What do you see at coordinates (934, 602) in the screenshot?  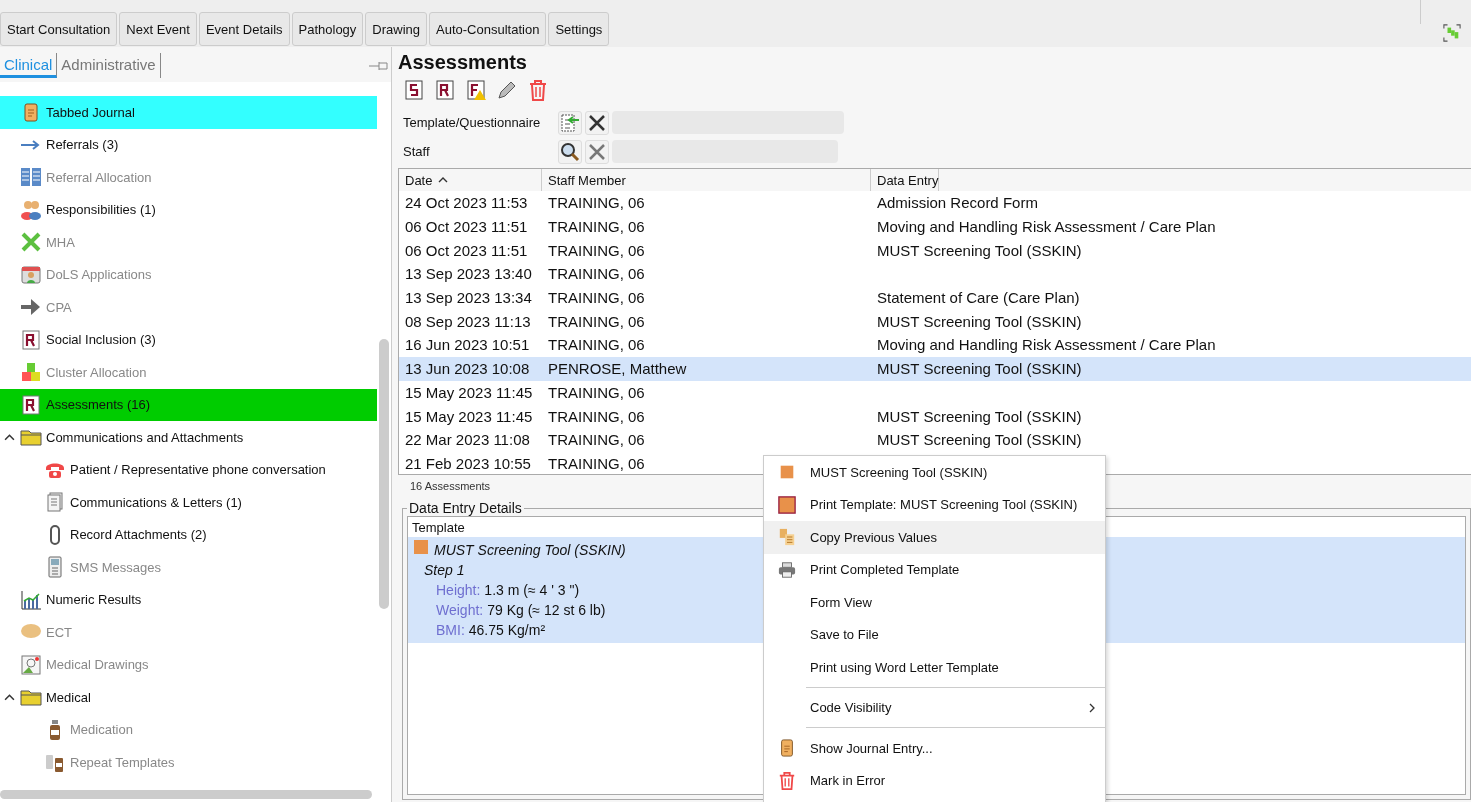 I see `menu-item: Form View` at bounding box center [934, 602].